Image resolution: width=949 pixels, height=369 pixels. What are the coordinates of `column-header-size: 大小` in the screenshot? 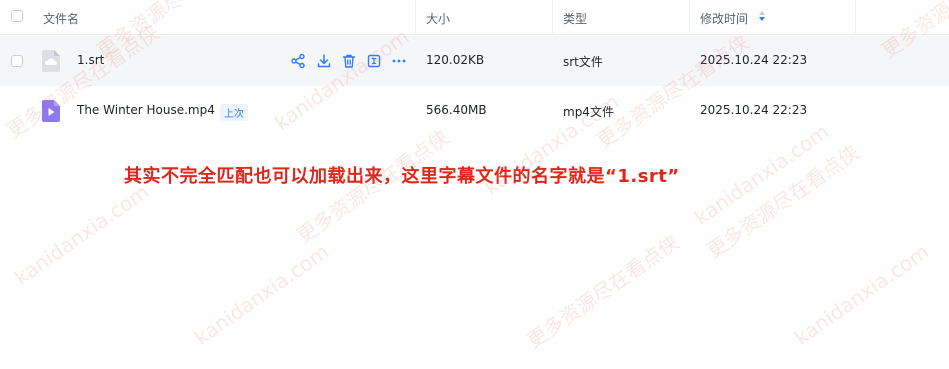 It's located at (438, 18).